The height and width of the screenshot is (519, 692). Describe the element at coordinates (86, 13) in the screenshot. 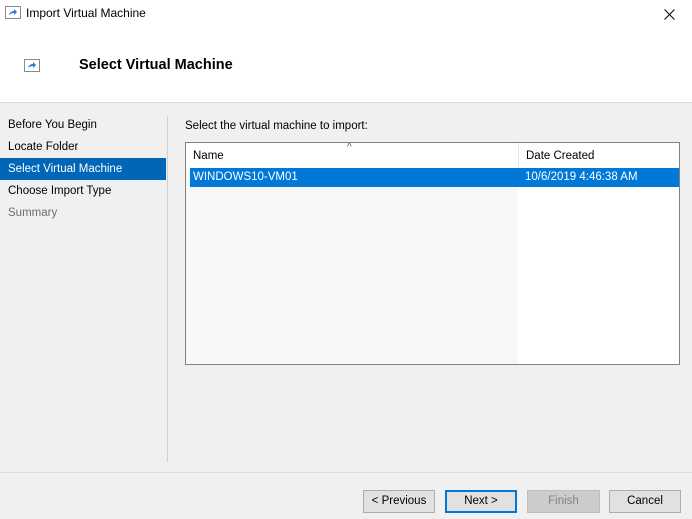

I see `window-title: Import Virtual Machine` at that location.